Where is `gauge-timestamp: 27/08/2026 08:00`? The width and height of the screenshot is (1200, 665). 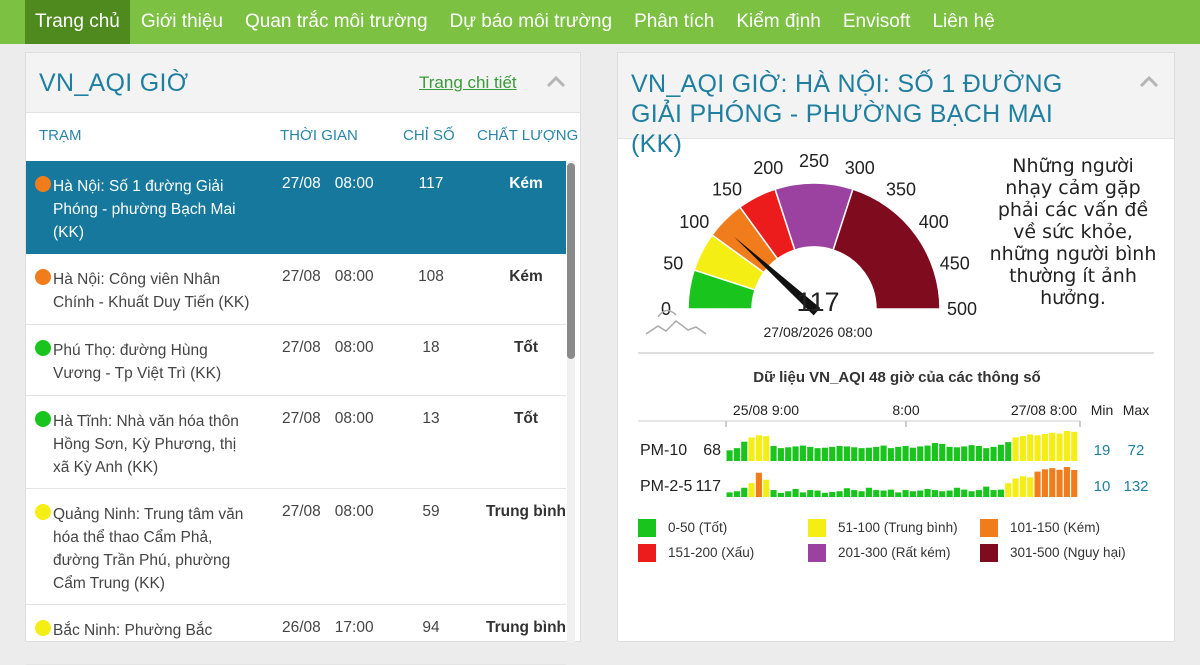
gauge-timestamp: 27/08/2026 08:00 is located at coordinates (818, 332).